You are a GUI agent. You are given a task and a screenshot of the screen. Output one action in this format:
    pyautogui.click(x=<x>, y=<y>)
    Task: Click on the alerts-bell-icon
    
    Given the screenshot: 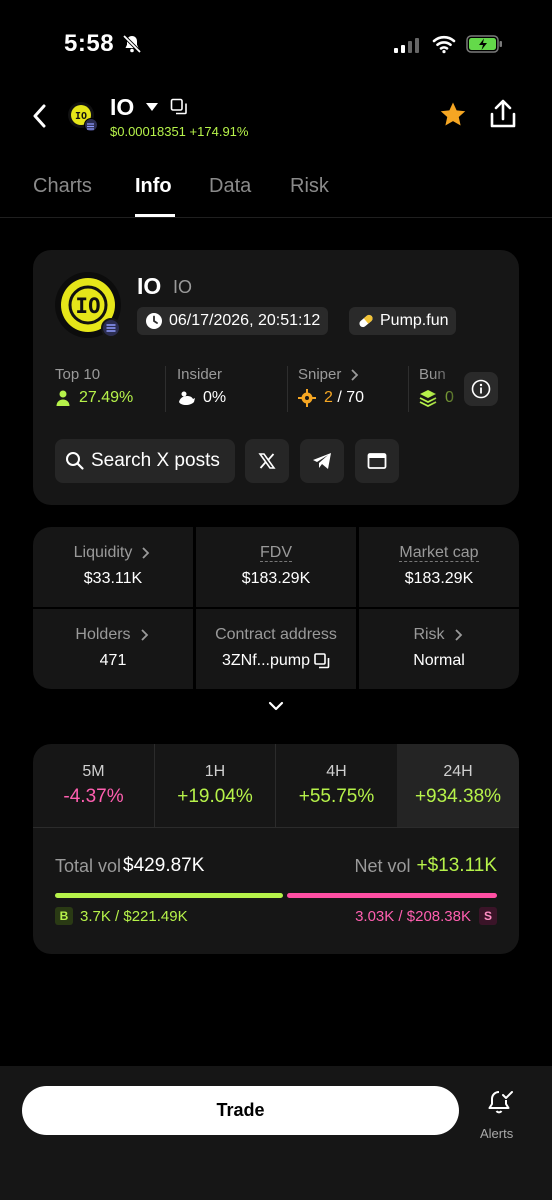 What is the action you would take?
    pyautogui.click(x=500, y=1102)
    